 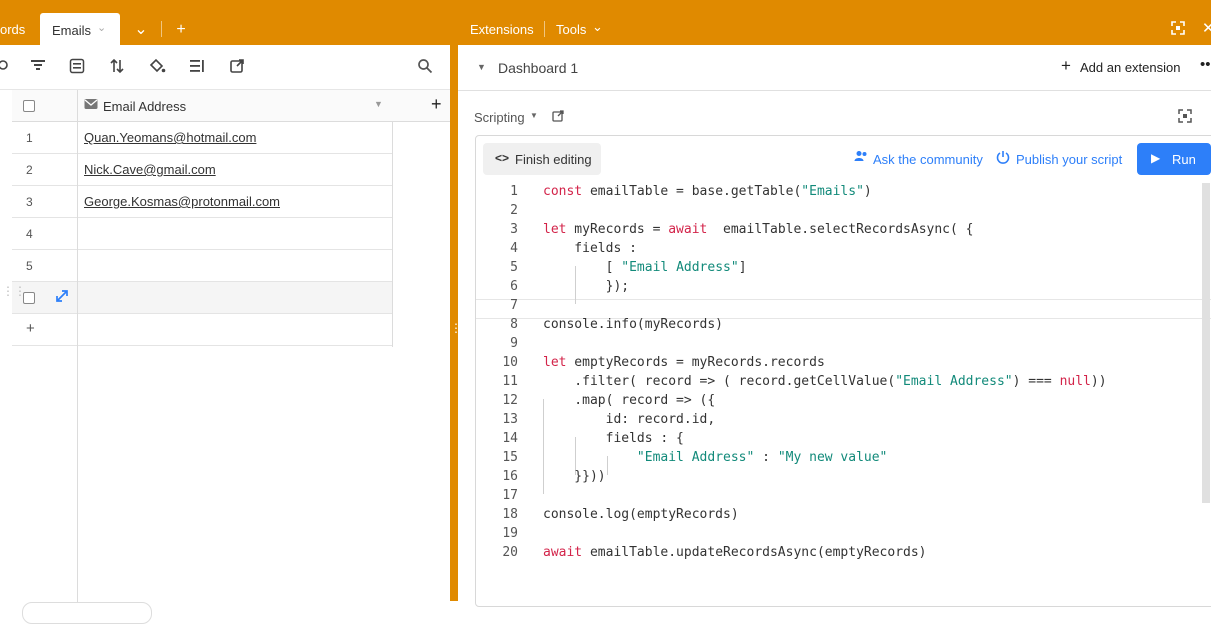 I want to click on code-line: }})), so click(x=574, y=476).